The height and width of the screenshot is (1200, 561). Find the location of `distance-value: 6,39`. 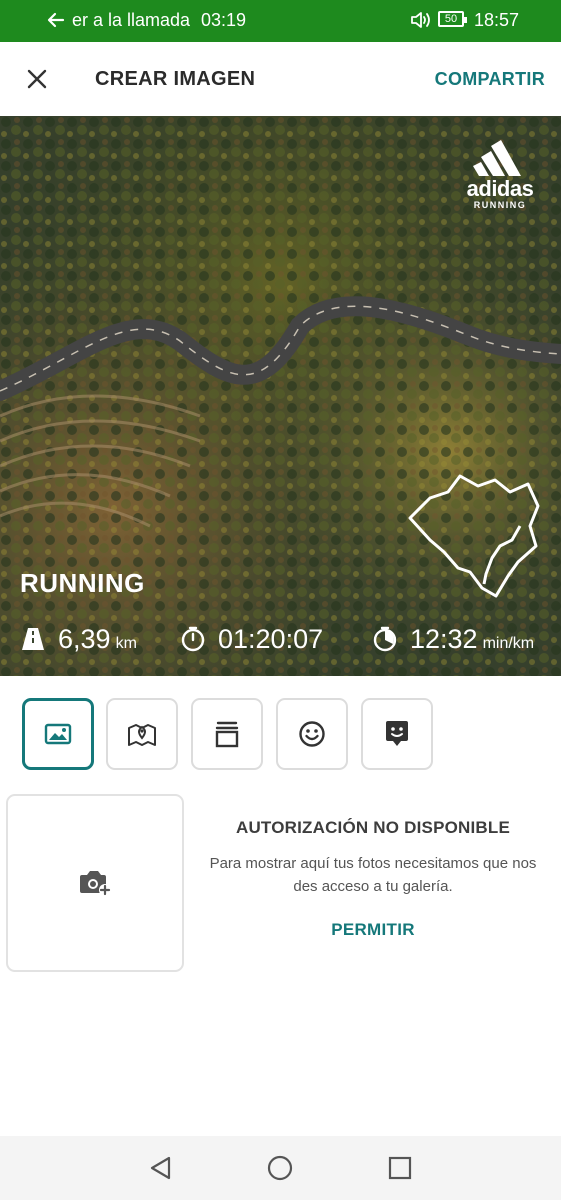

distance-value: 6,39 is located at coordinates (84, 639).